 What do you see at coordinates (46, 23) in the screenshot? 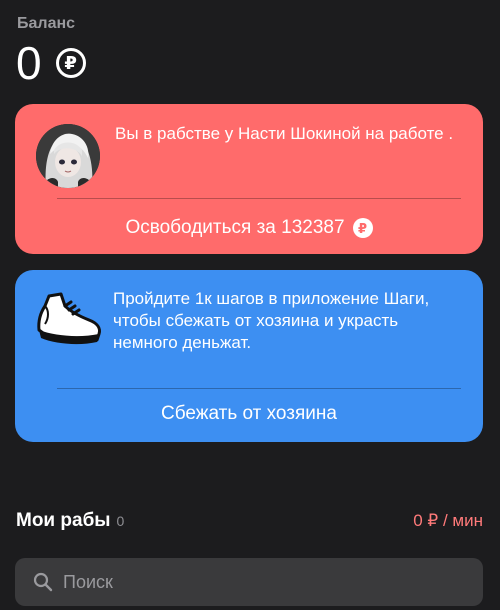
I see `balance-label: Баланс` at bounding box center [46, 23].